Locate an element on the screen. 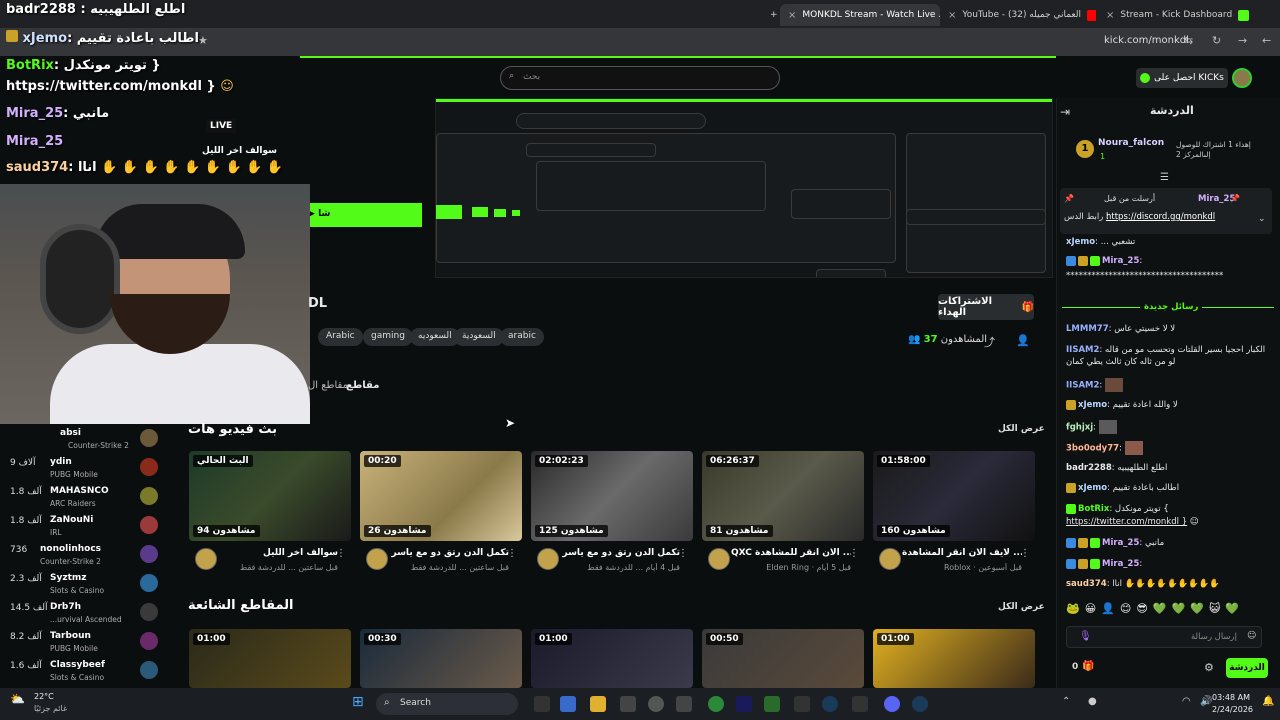  sidebar-channel: absi Counter-Strike 2 is located at coordinates (85, 440).